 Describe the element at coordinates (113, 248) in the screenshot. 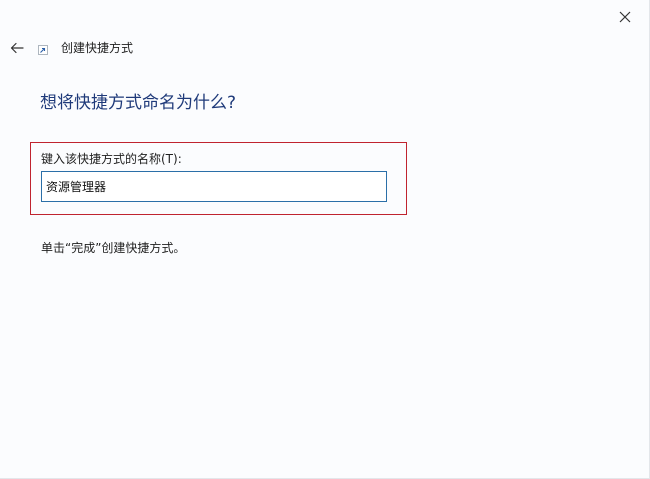

I see `finish-hint: 单击“完成”创建快捷方式。` at that location.